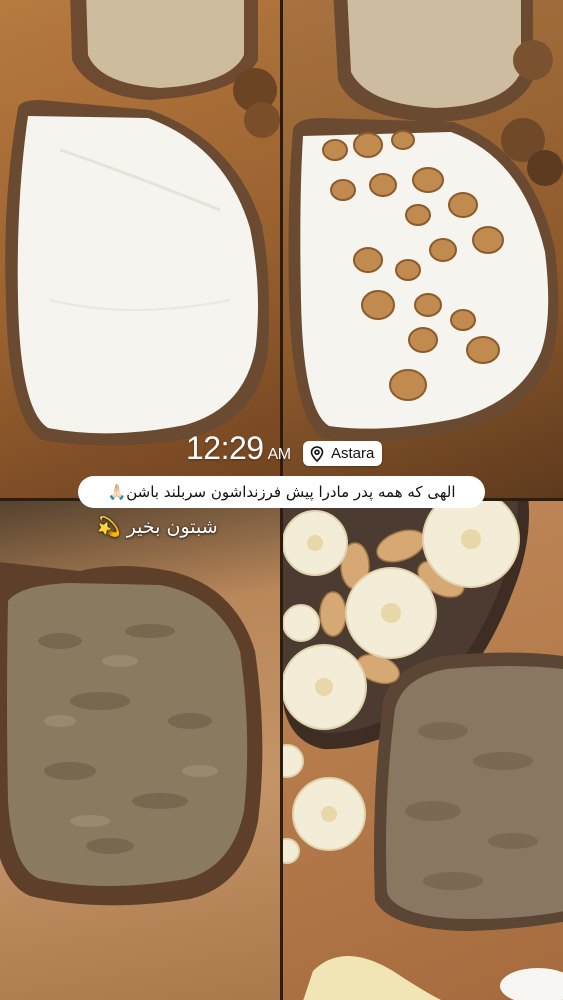 This screenshot has width=563, height=1000. I want to click on story-time: 12:29 AM, so click(238, 448).